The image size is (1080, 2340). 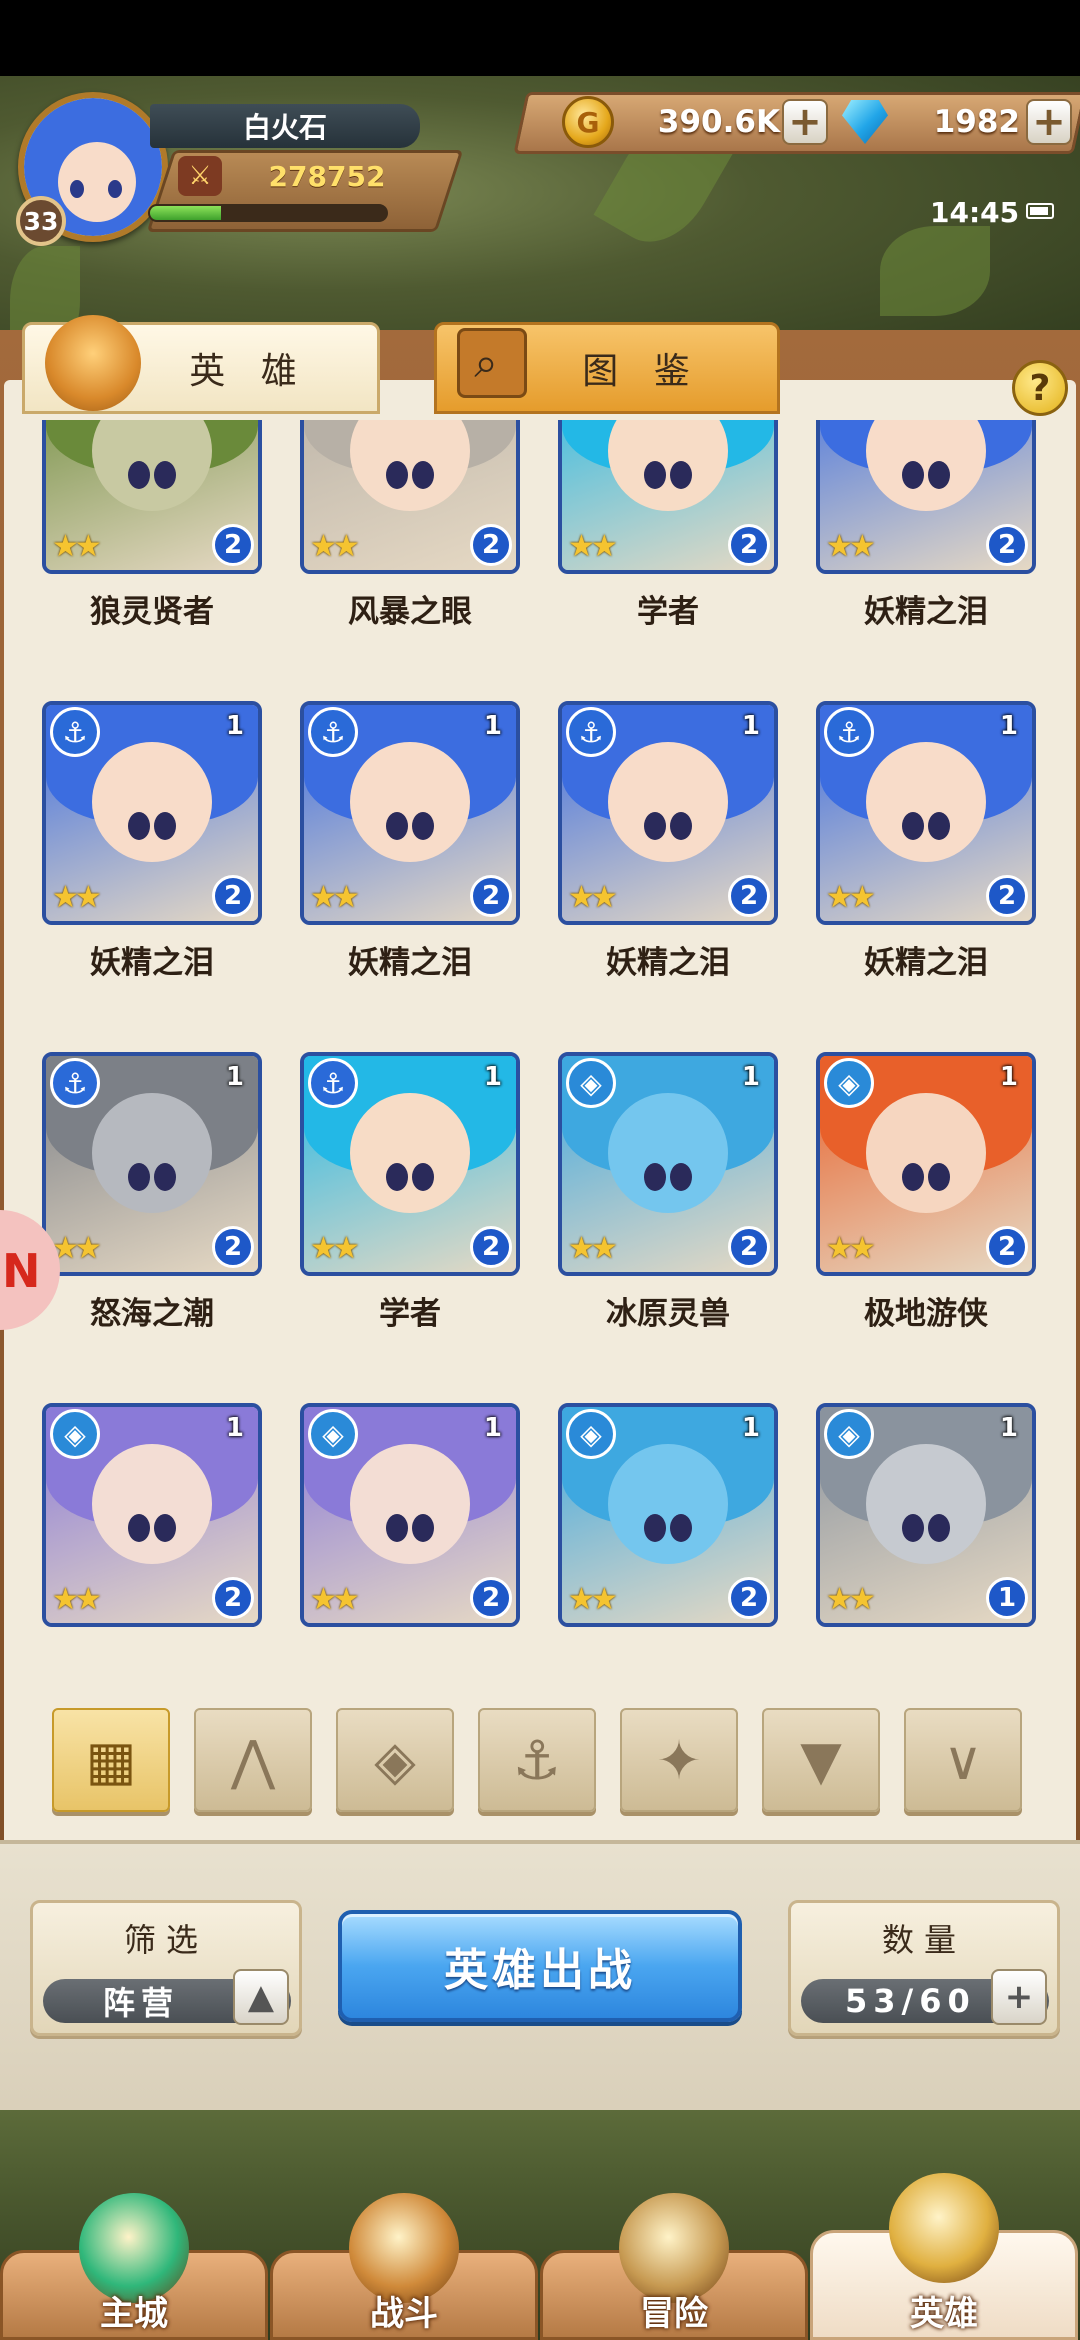 What do you see at coordinates (404, 2266) in the screenshot?
I see `nav-tab-1: 战斗` at bounding box center [404, 2266].